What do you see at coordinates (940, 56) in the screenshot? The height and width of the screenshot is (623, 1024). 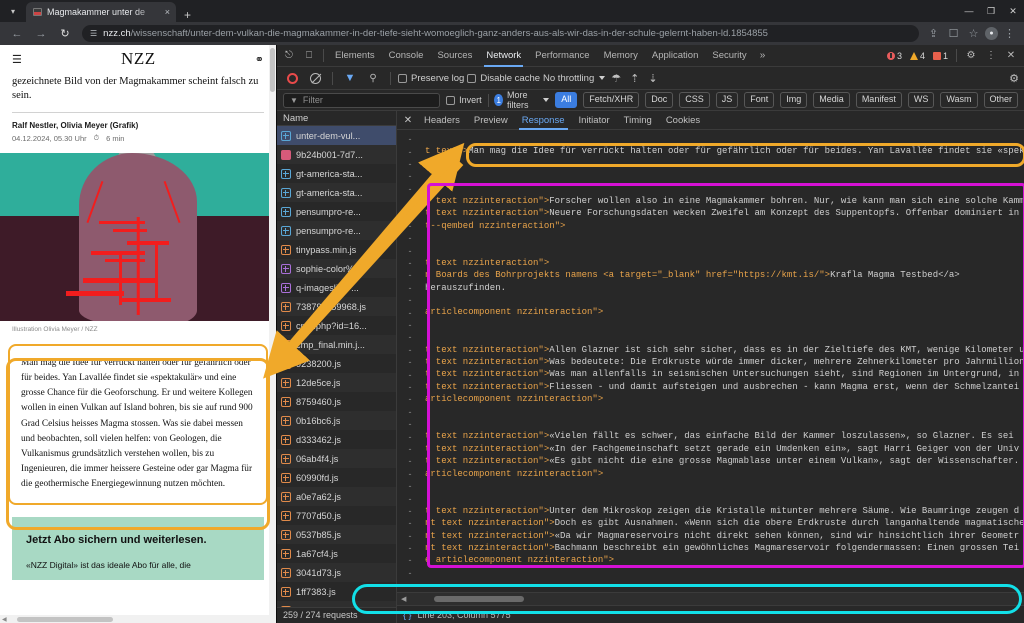 I see `info-badge: 1` at bounding box center [940, 56].